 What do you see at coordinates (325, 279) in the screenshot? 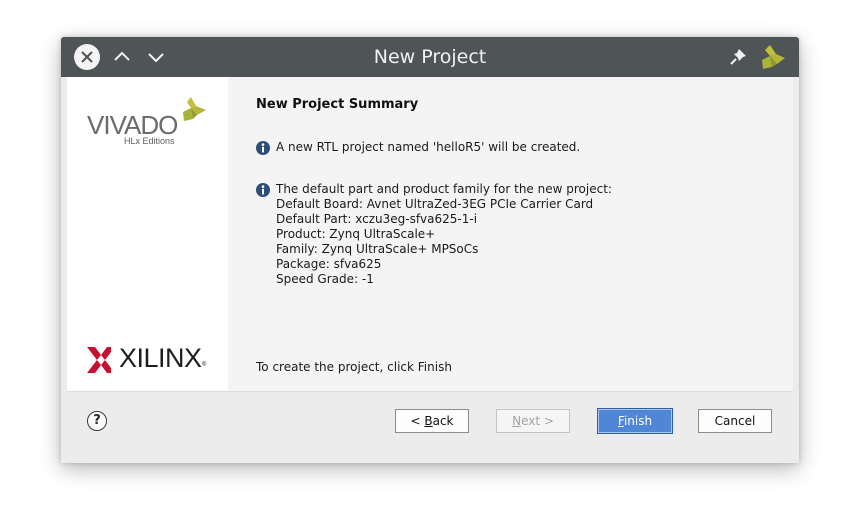
I see `part-details-line: Speed Grade: -1` at bounding box center [325, 279].